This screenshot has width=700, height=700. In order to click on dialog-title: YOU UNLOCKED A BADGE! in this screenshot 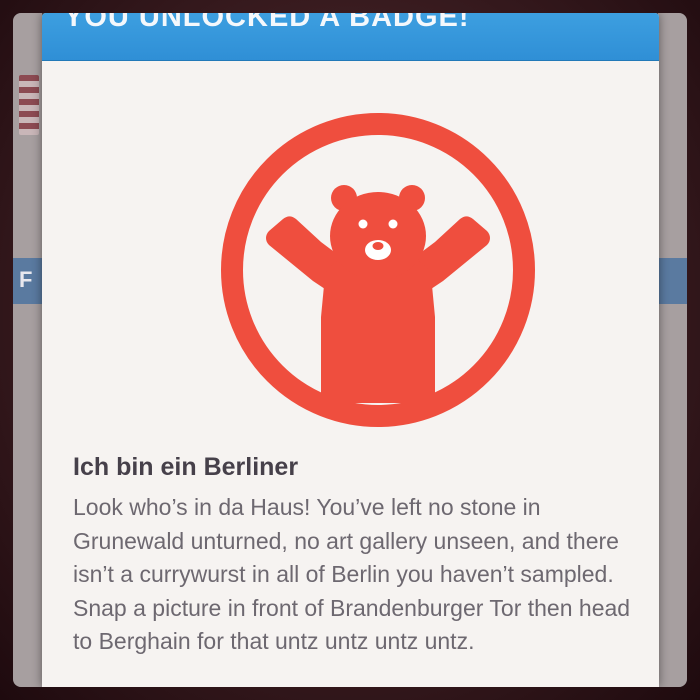, I will do `click(267, 23)`.